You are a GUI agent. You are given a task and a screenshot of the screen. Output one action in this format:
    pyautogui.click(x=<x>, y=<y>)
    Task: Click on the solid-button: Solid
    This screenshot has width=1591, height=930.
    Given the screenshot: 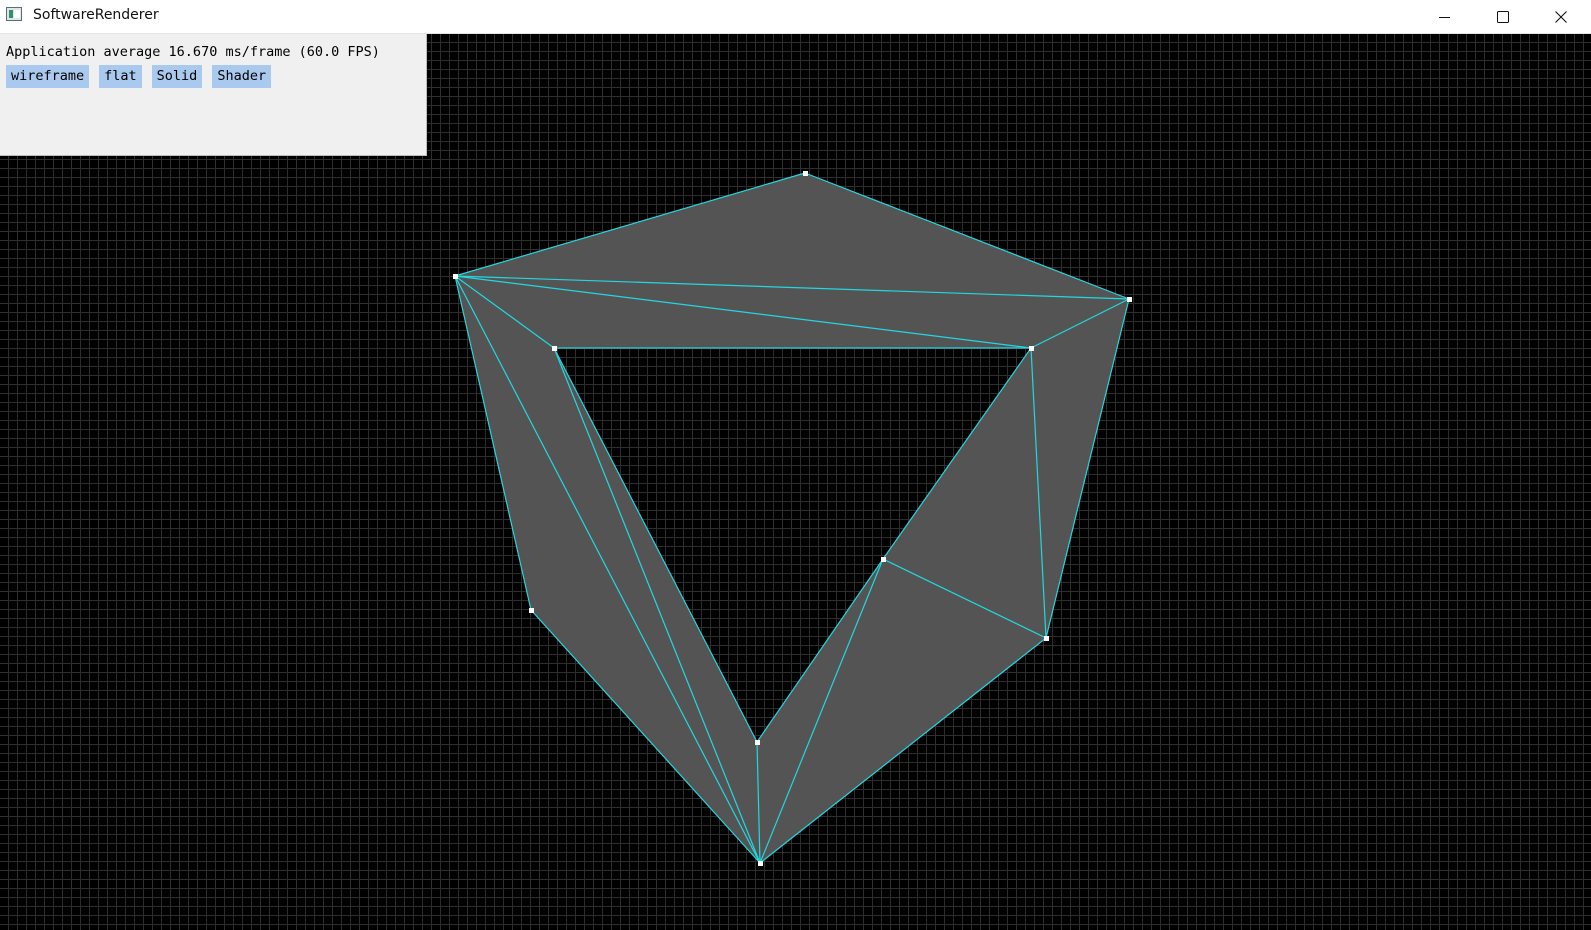 What is the action you would take?
    pyautogui.click(x=177, y=76)
    